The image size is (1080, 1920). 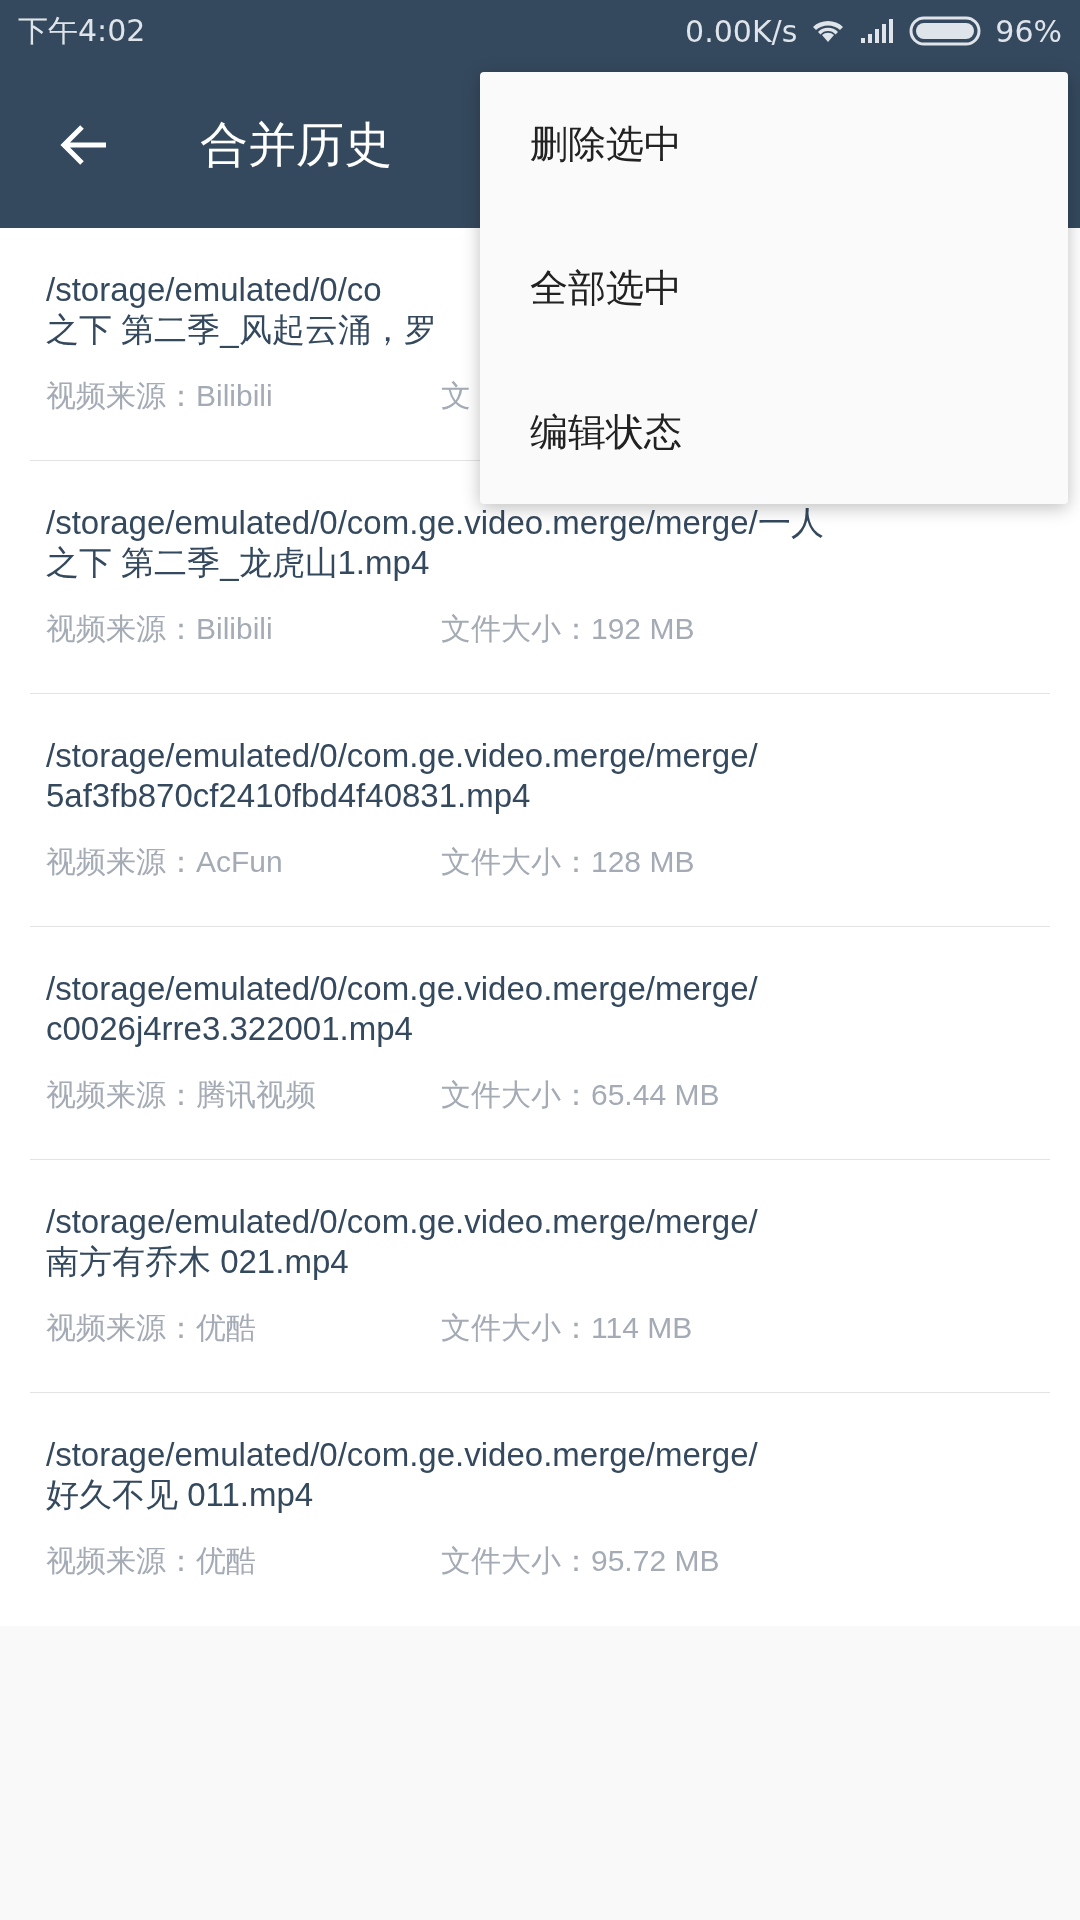 I want to click on menu-item: 编辑状态, so click(x=774, y=432).